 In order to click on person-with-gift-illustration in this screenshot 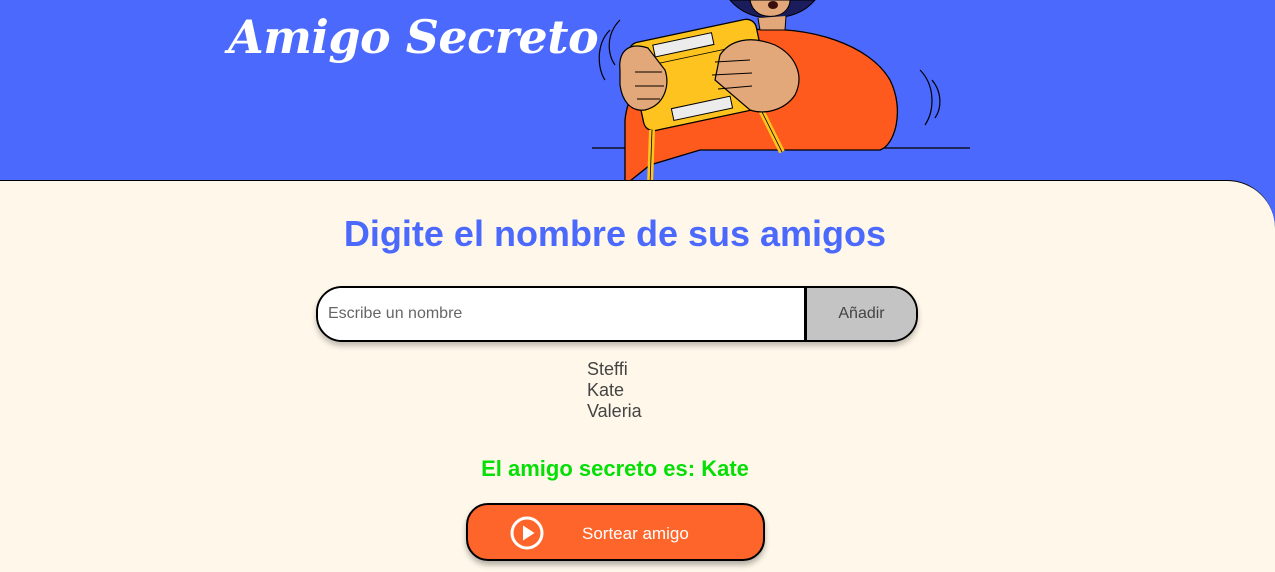, I will do `click(781, 92)`.